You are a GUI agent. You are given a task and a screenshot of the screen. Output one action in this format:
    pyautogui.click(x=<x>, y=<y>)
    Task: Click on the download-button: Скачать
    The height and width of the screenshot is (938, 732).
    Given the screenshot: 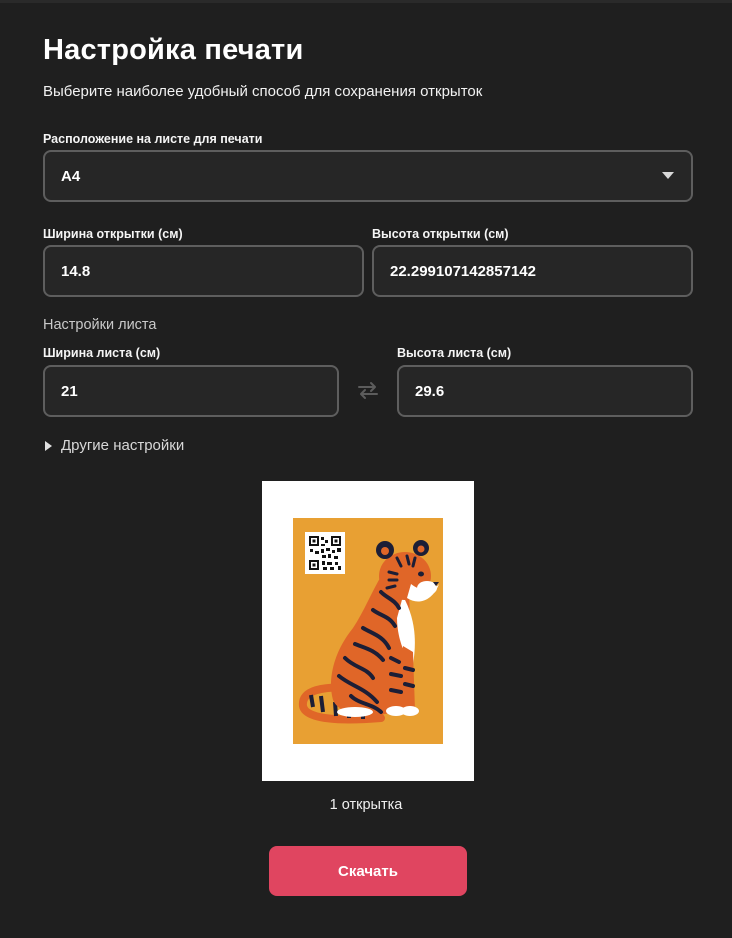 What is the action you would take?
    pyautogui.click(x=368, y=871)
    